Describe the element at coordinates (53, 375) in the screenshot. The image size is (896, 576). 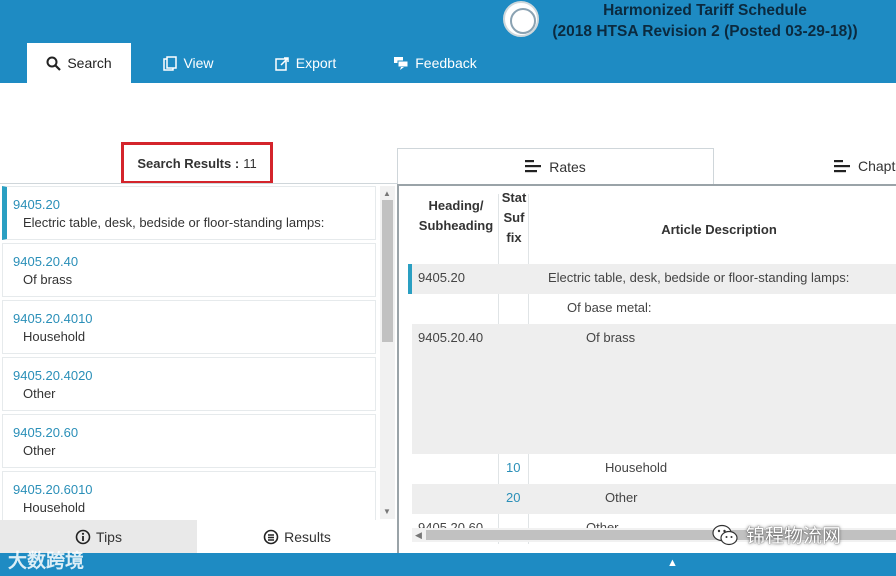
I see `list-item-code: 9405.20.4020` at that location.